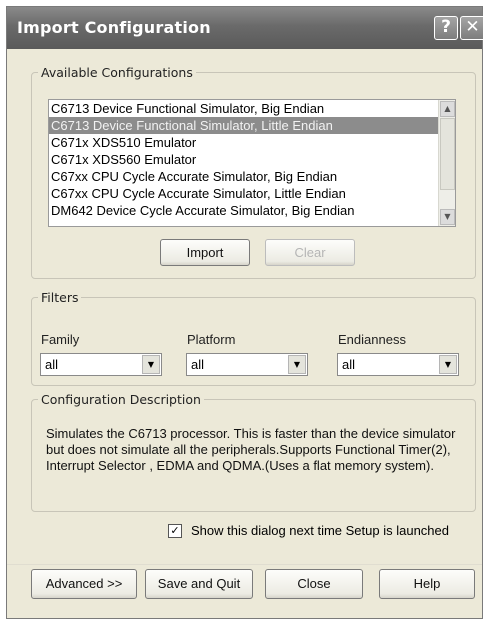  Describe the element at coordinates (198, 364) in the screenshot. I see `platform-value: all` at that location.